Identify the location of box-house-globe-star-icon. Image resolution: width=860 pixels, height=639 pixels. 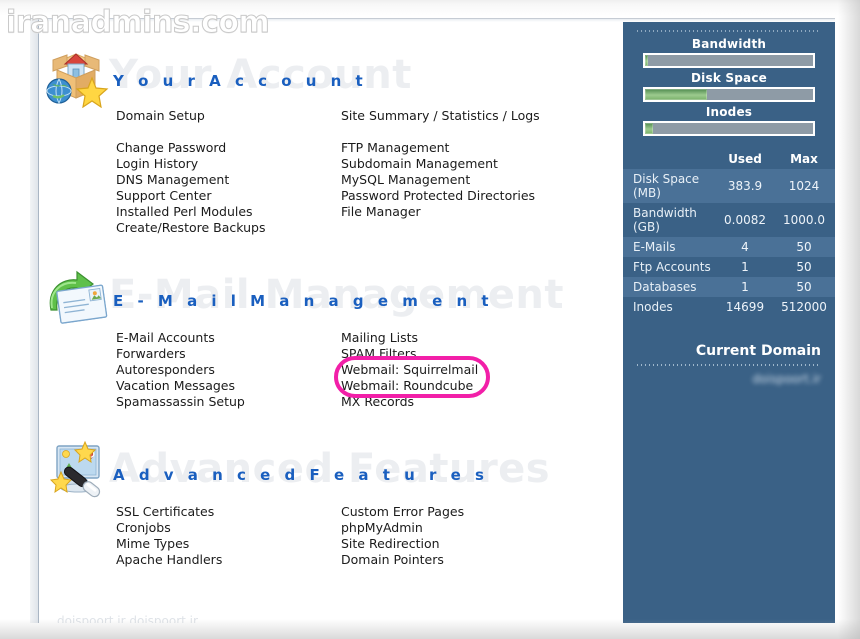
(76, 77).